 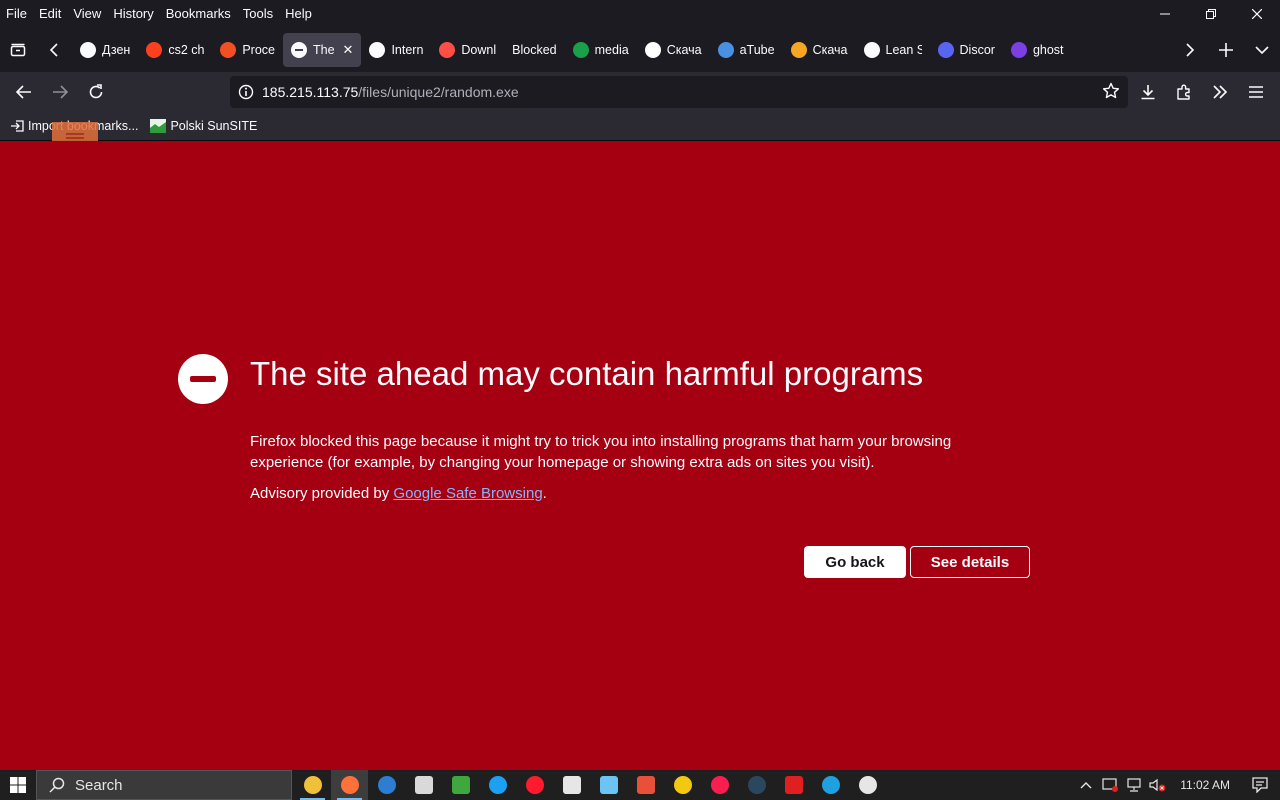 I want to click on list-all-tabs-button, so click(x=1262, y=50).